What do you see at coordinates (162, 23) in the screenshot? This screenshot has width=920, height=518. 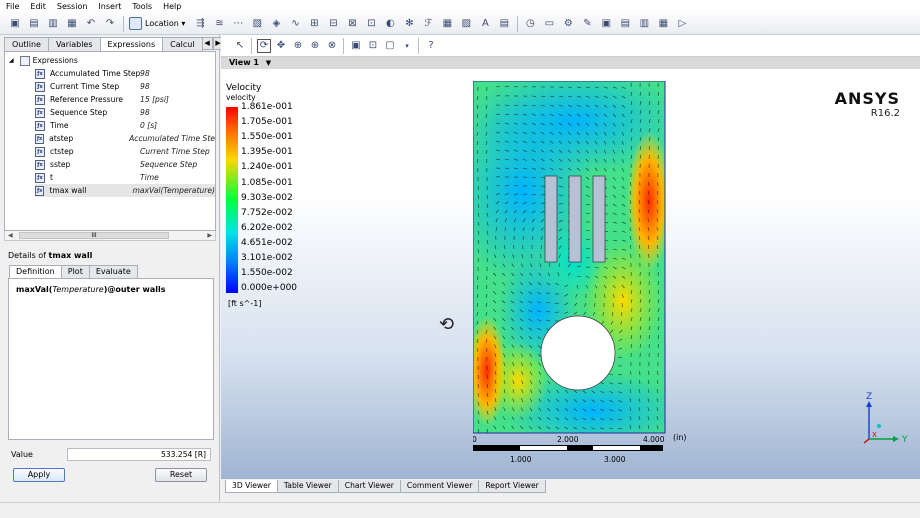 I see `location-label: Location` at bounding box center [162, 23].